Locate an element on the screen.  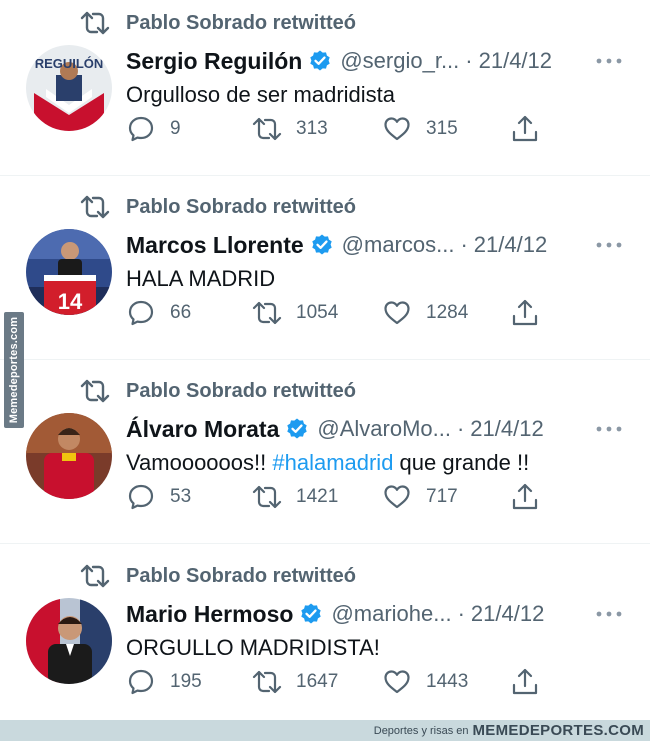
tweet-actions: 53 1421 717 is located at coordinates (336, 497).